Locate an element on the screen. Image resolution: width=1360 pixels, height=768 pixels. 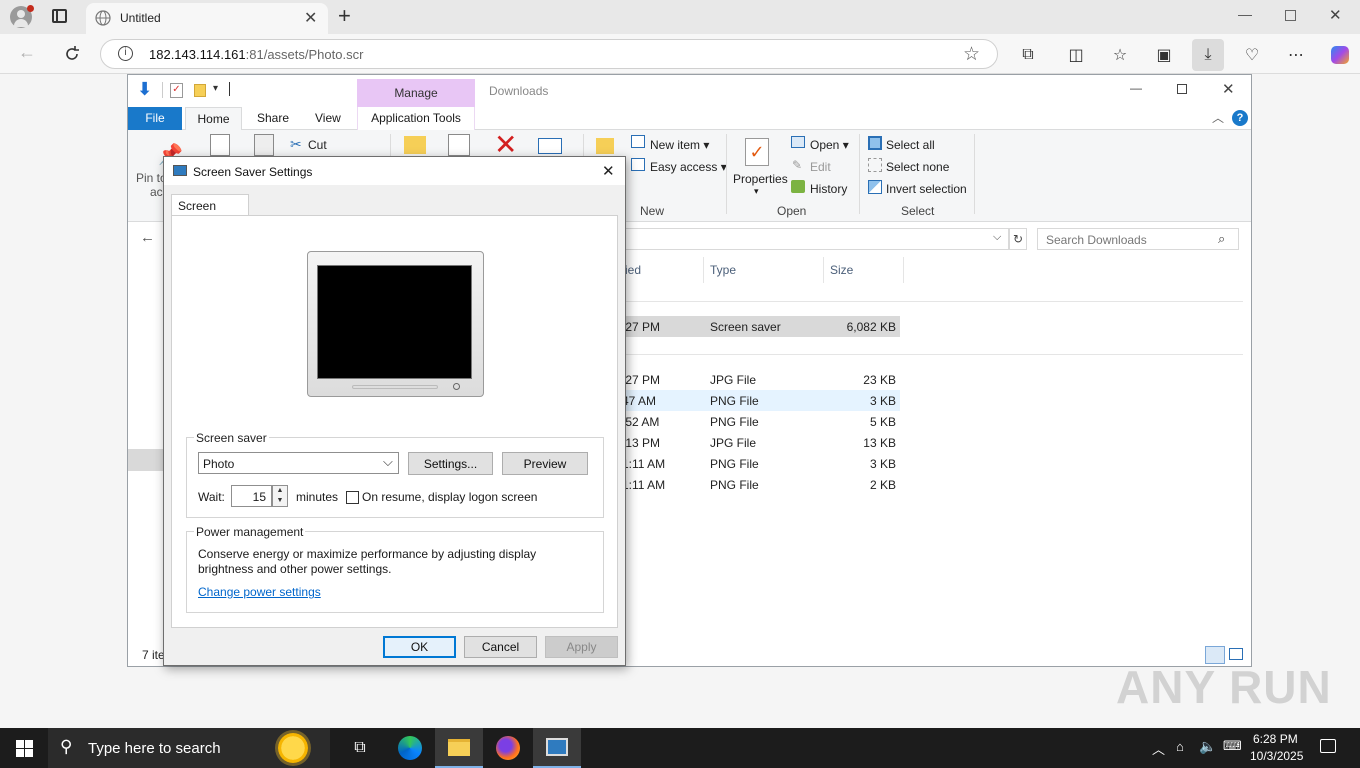
collapse-ribbon-icon: ︿ is located at coordinates (1218, 117).